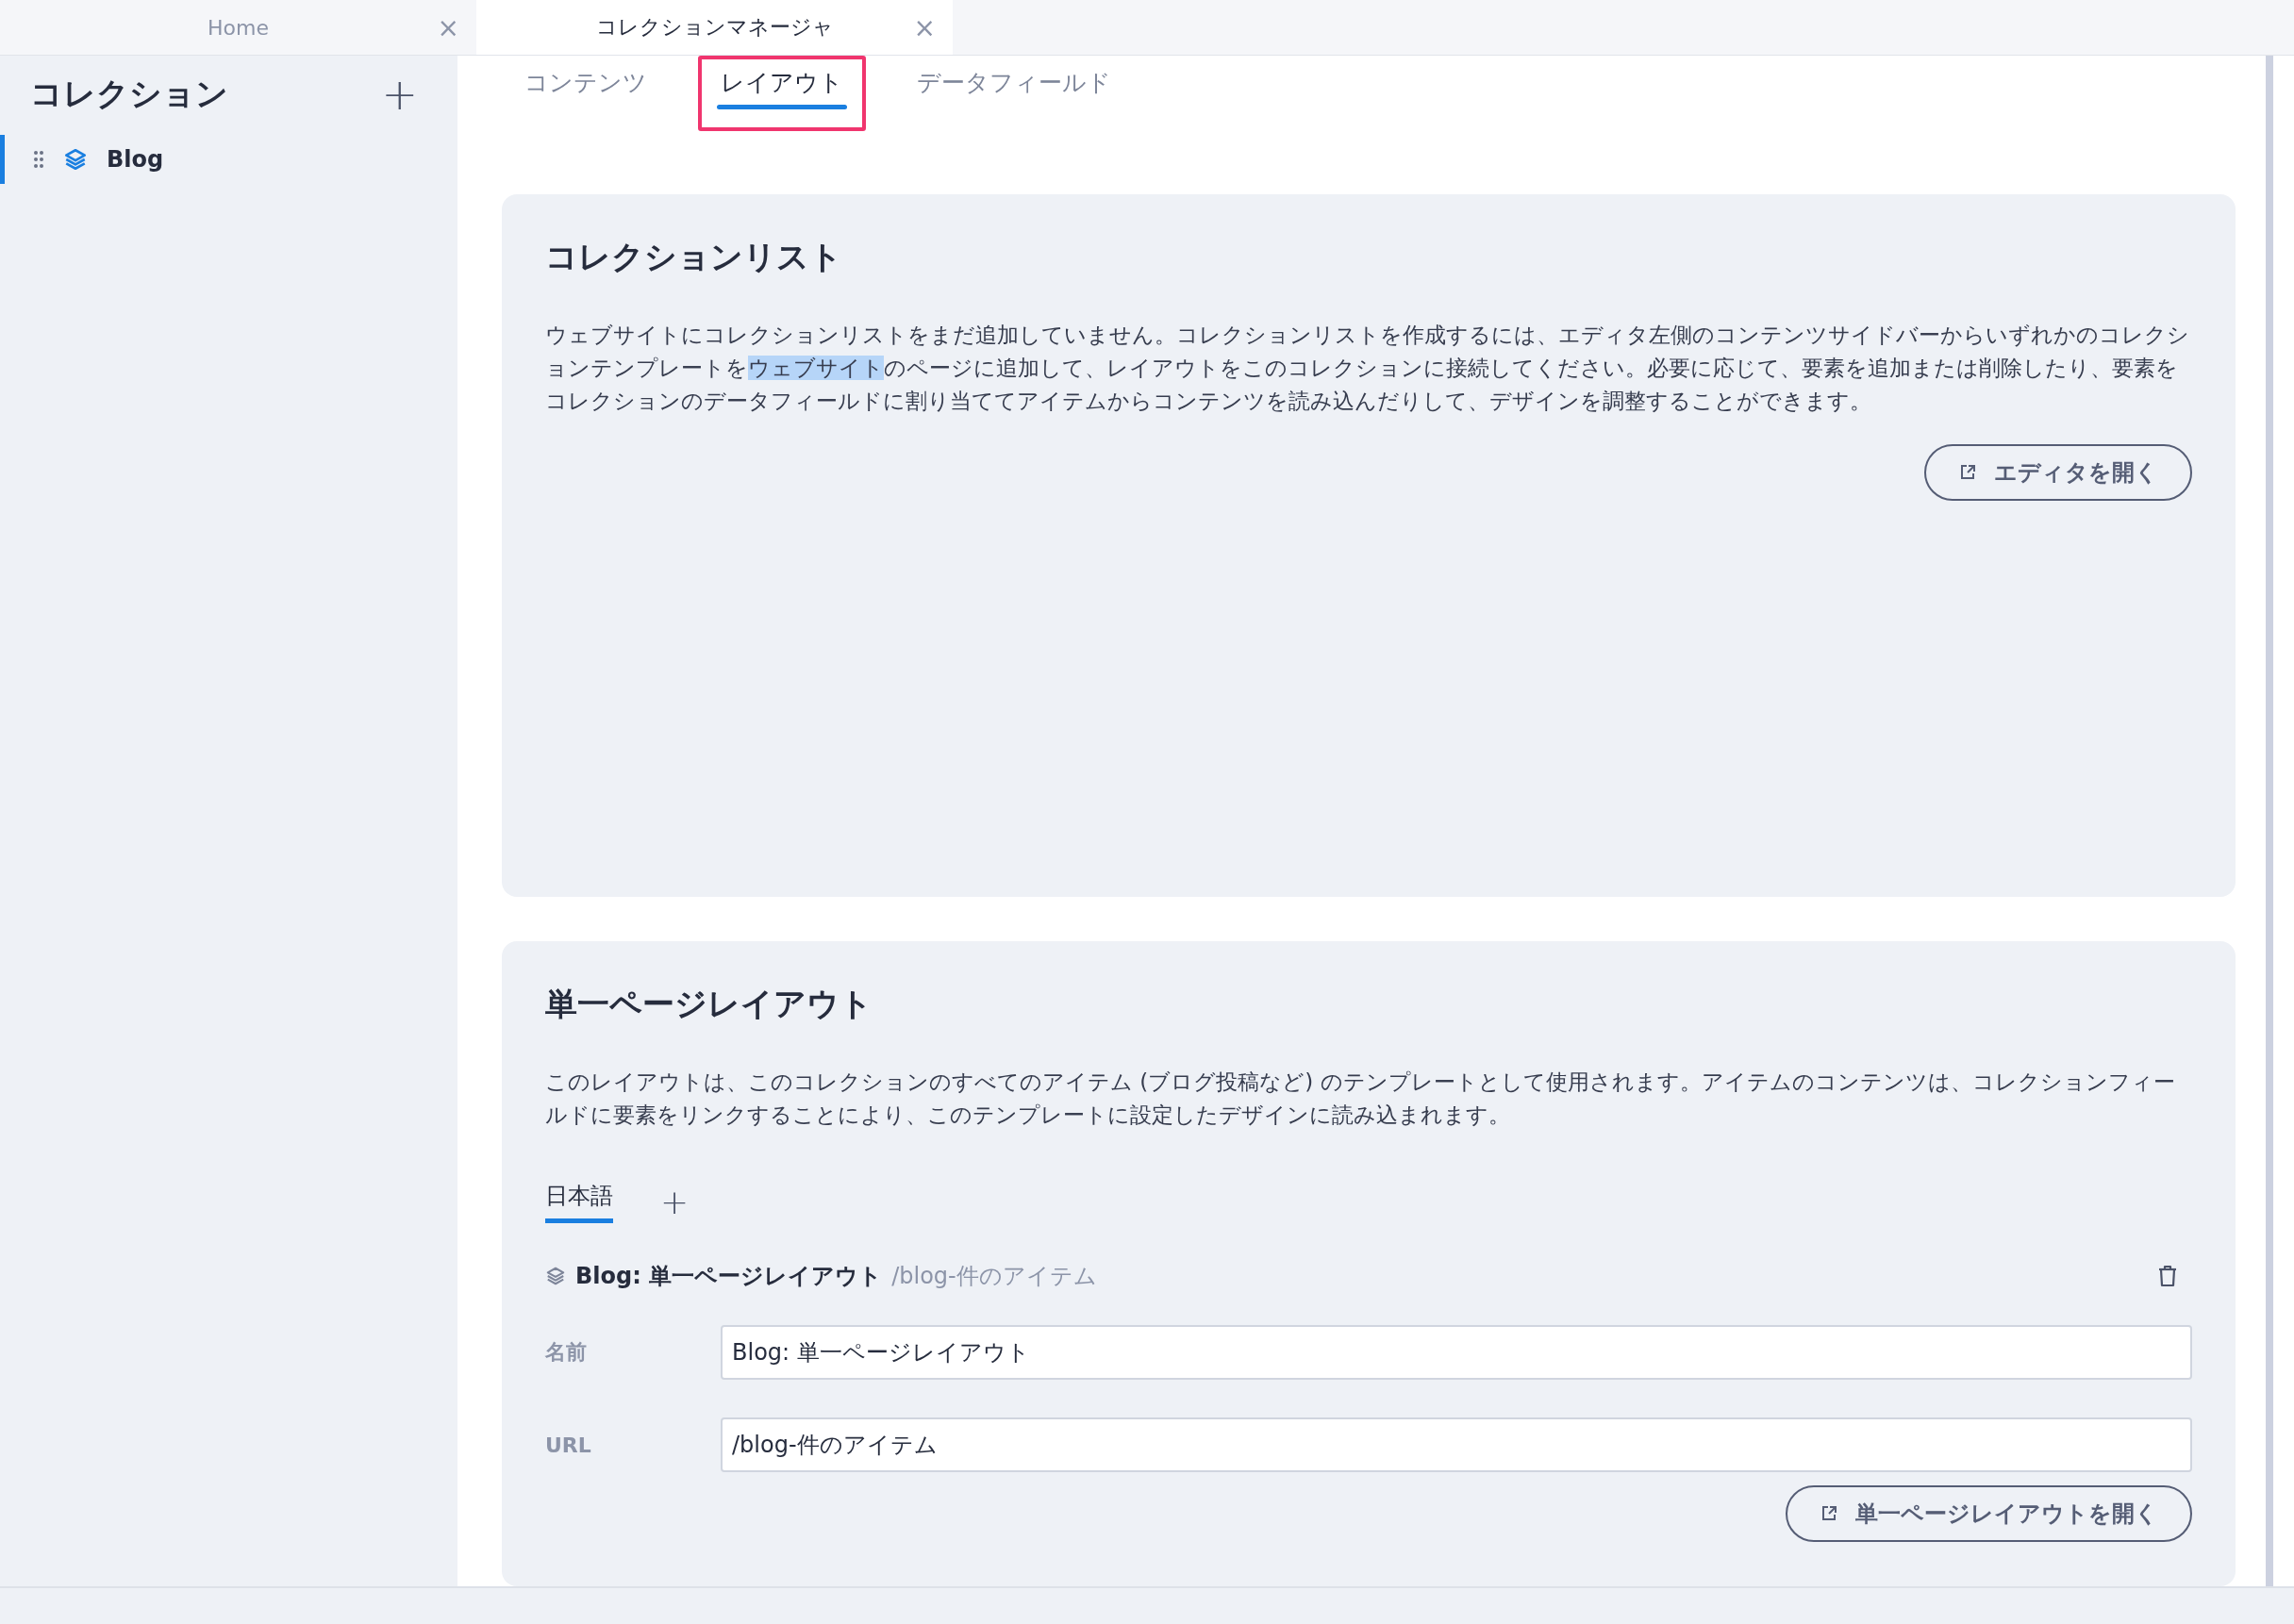  What do you see at coordinates (1989, 1513) in the screenshot?
I see `open-layout-button: 単一ページレイアウトを開く` at bounding box center [1989, 1513].